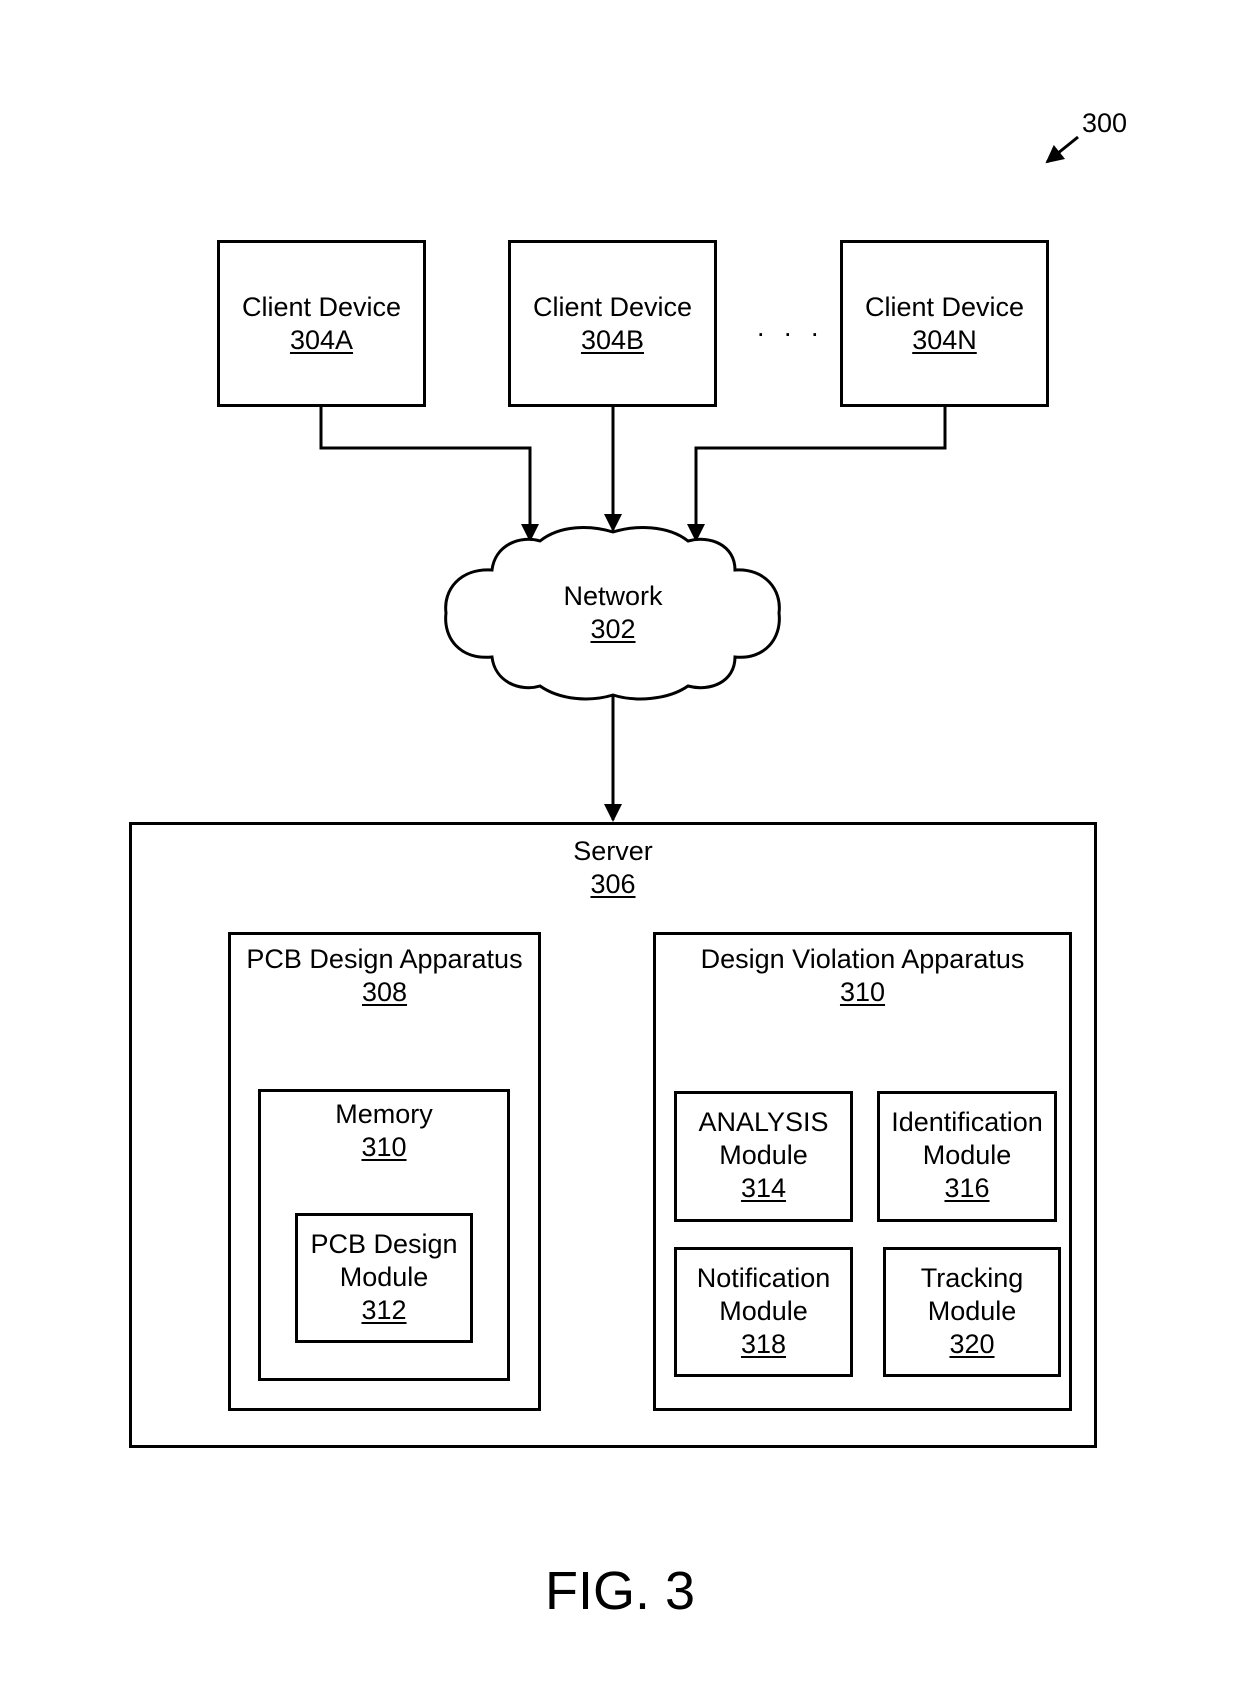 This screenshot has height=1701, width=1240. Describe the element at coordinates (384, 1244) in the screenshot. I see `pcb-design-module-line1: PCB Design` at that location.